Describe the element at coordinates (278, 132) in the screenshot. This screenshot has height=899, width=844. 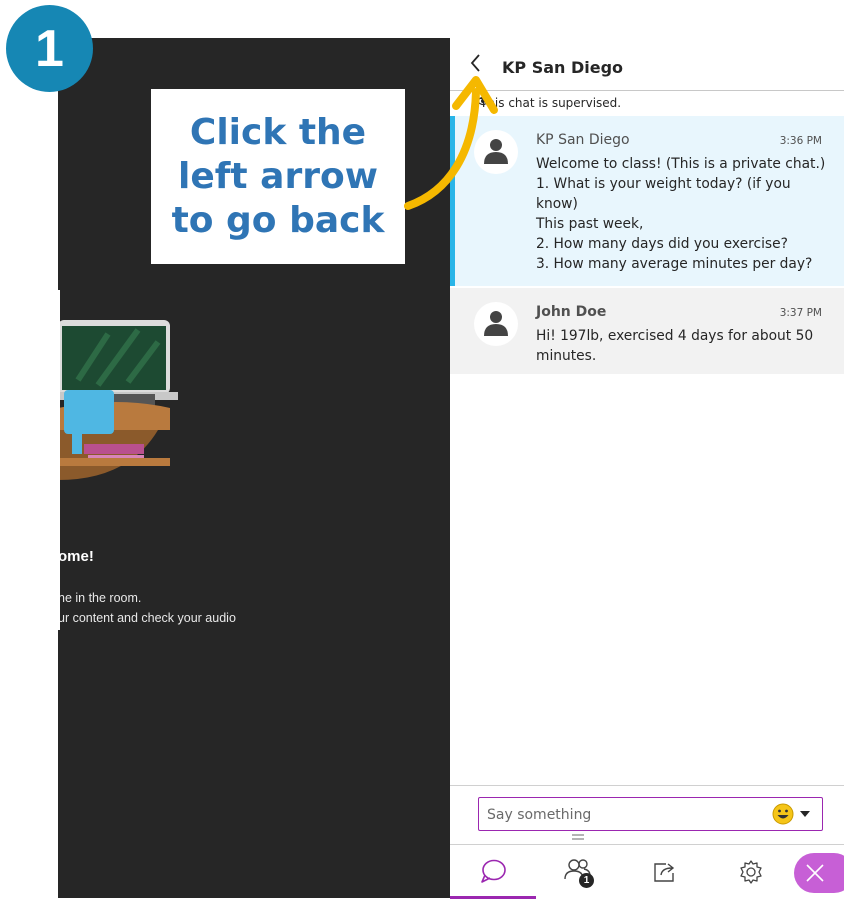
I see `callout-line: Click the` at that location.